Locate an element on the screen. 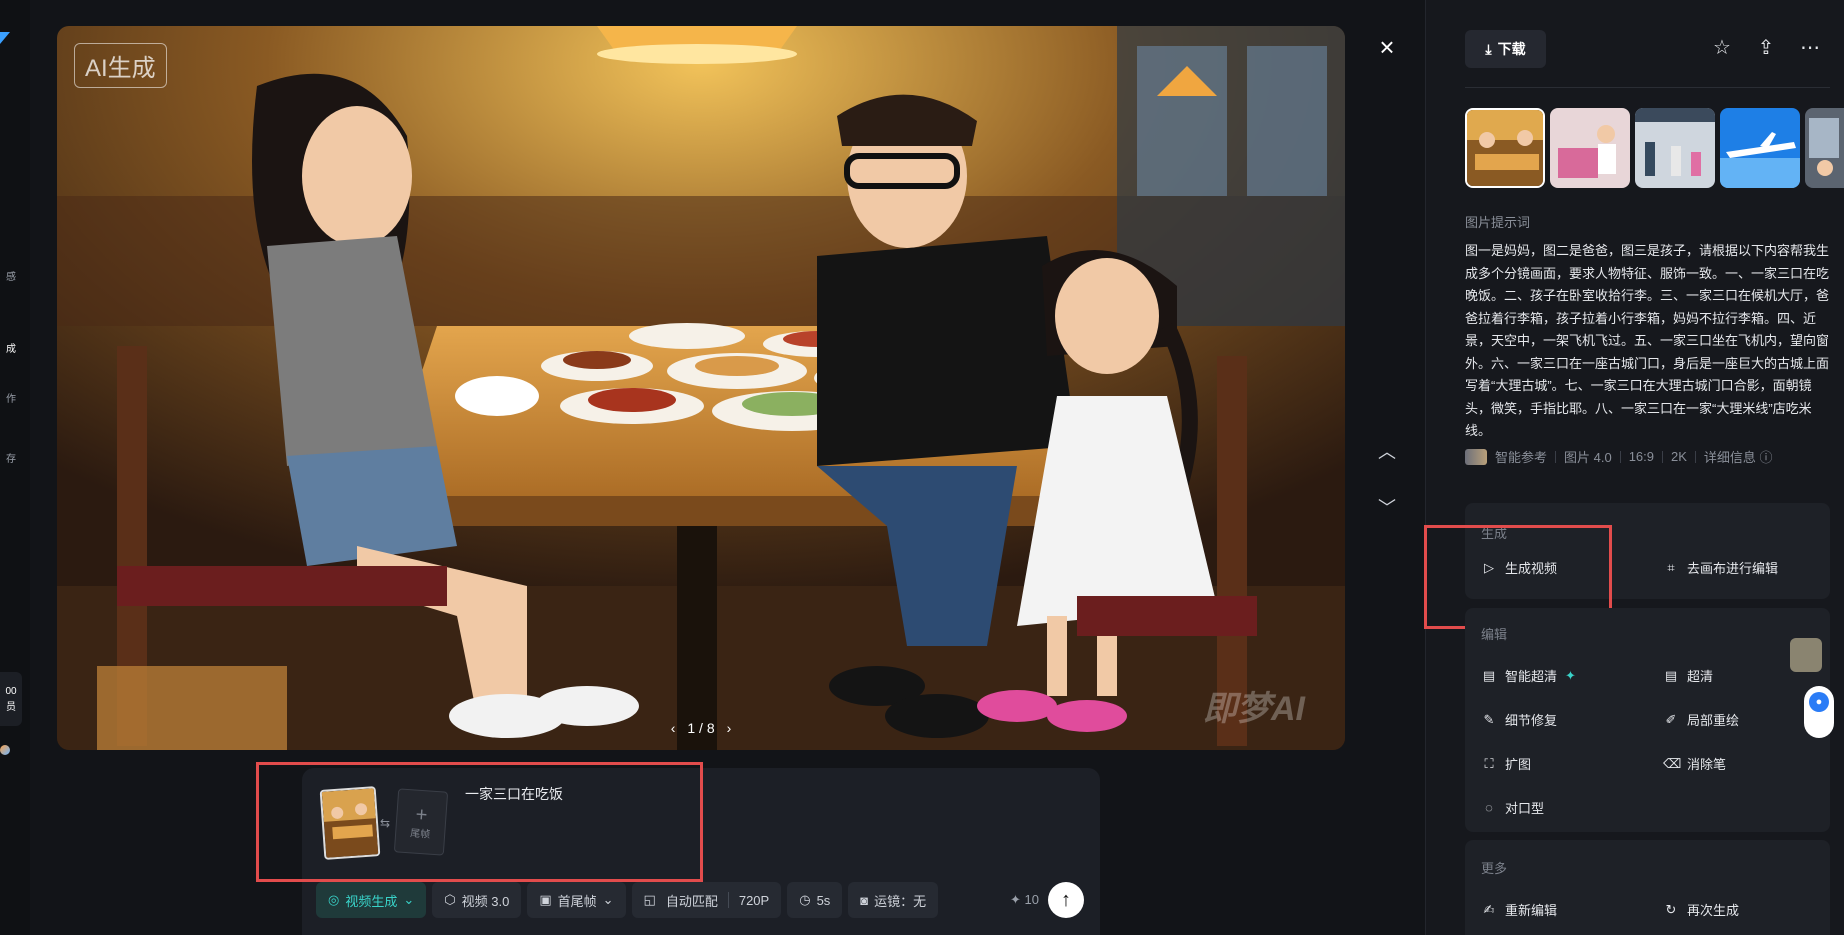 The width and height of the screenshot is (1844, 935). left-sidebar: 感 成 作 存 00 员 is located at coordinates (15, 467).